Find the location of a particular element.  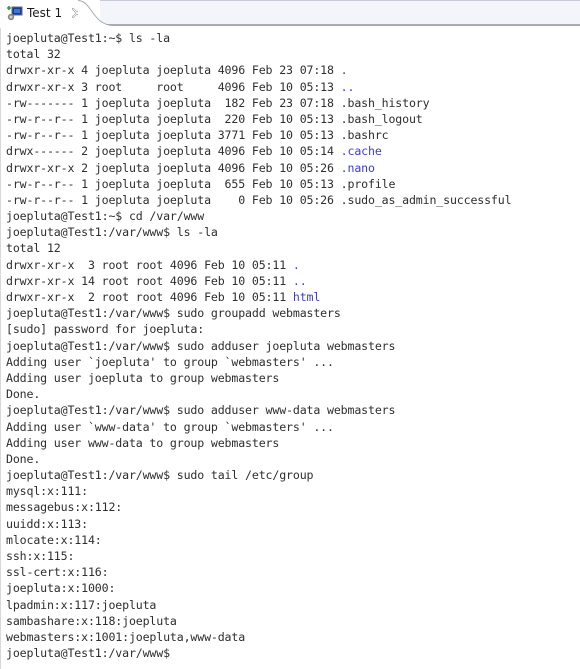

output-line: sambashare:x:118:joepluta is located at coordinates (293, 621).